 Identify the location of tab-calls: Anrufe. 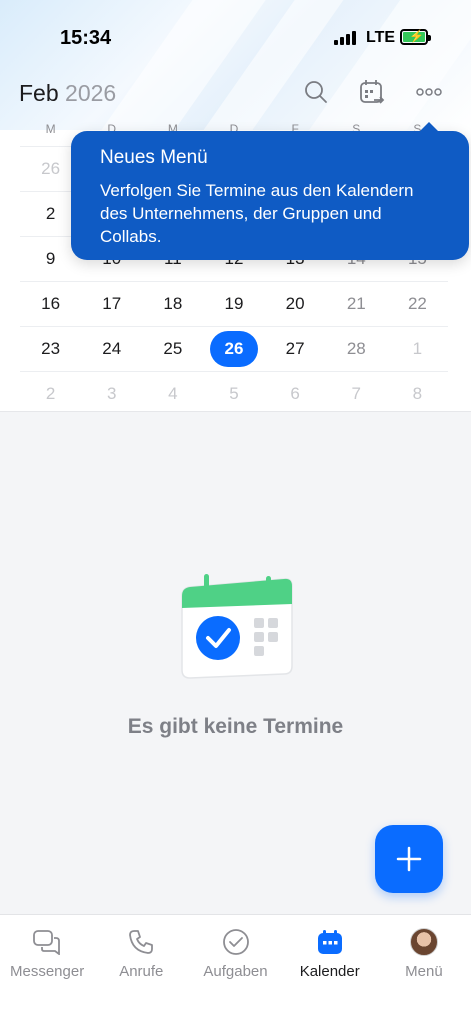
(141, 969).